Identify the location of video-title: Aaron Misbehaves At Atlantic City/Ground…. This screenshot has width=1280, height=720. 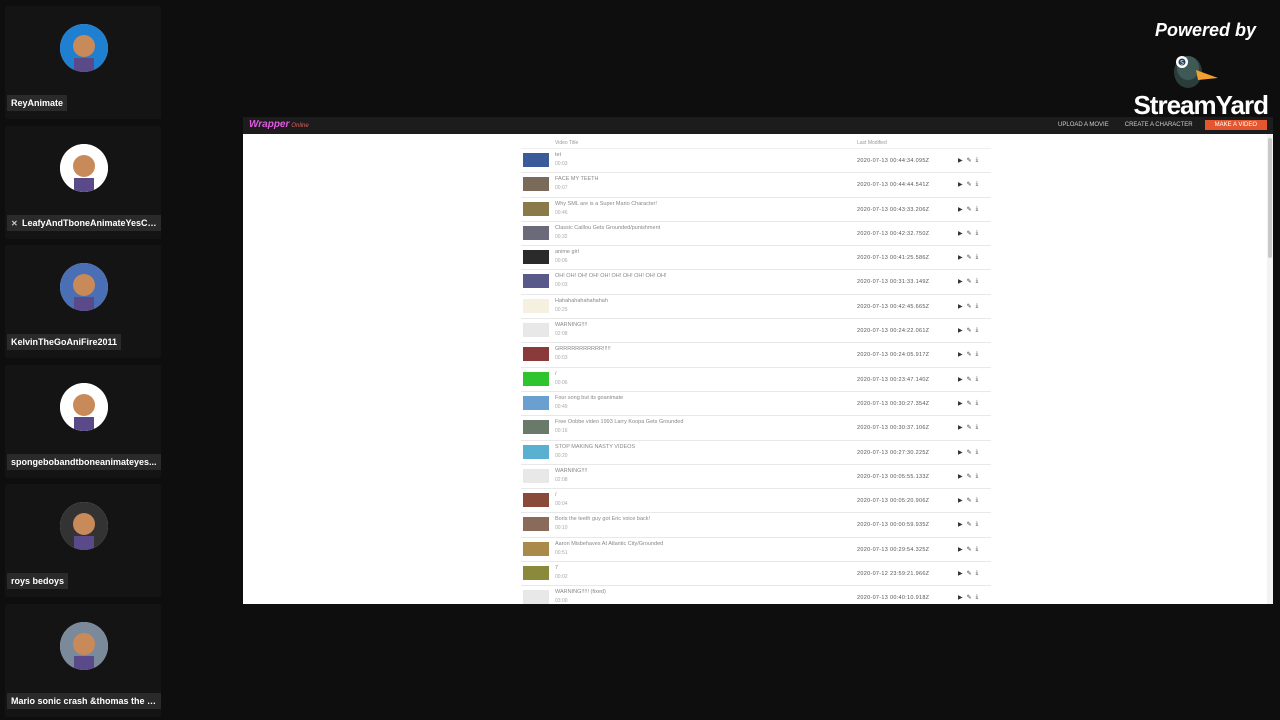
(609, 544).